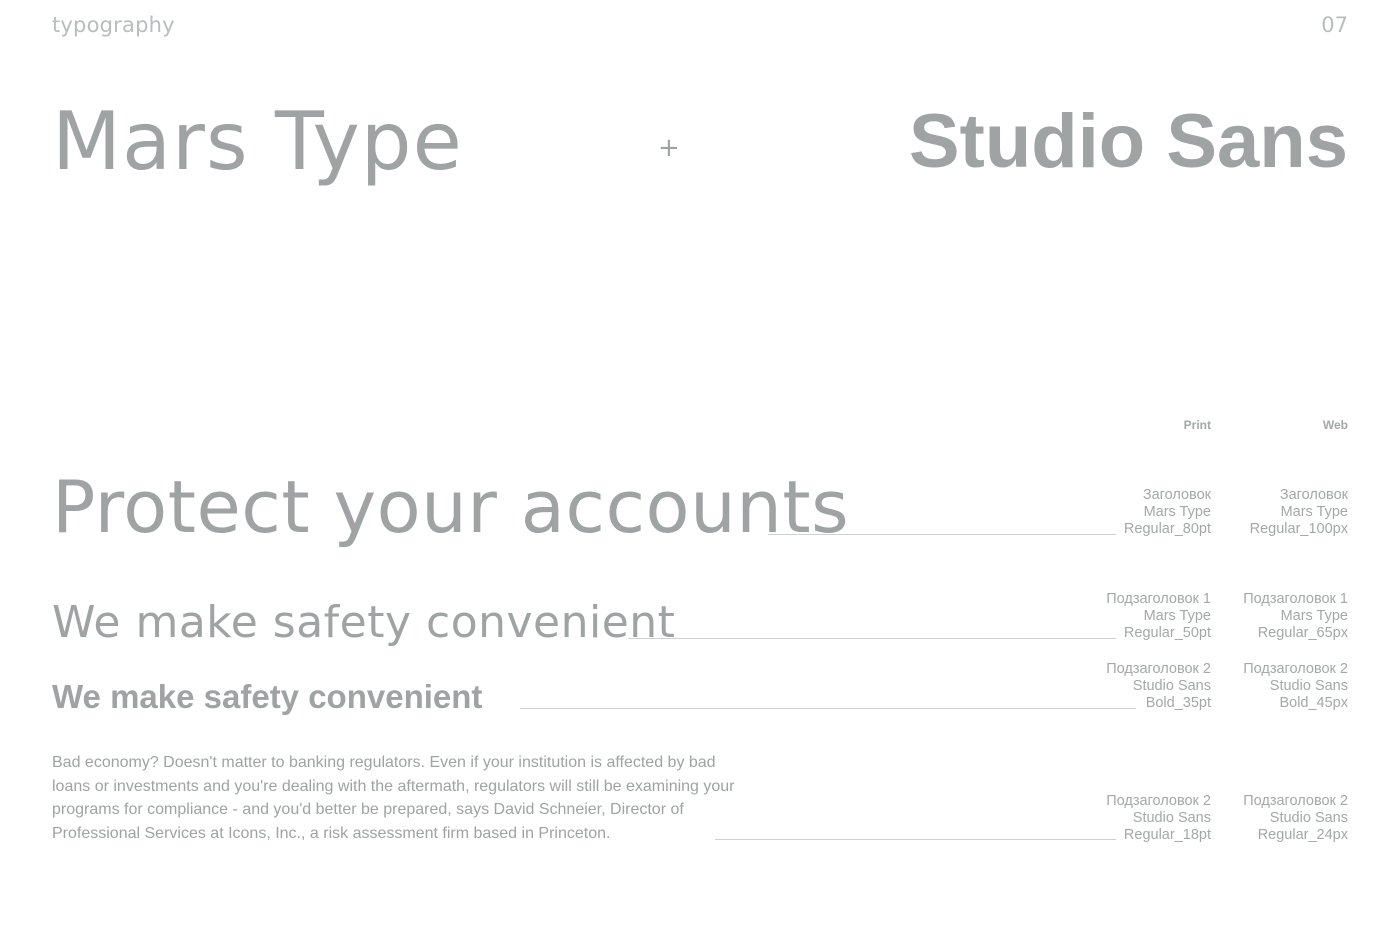  Describe the element at coordinates (1313, 702) in the screenshot. I see `spec-size: Bold_45px` at that location.